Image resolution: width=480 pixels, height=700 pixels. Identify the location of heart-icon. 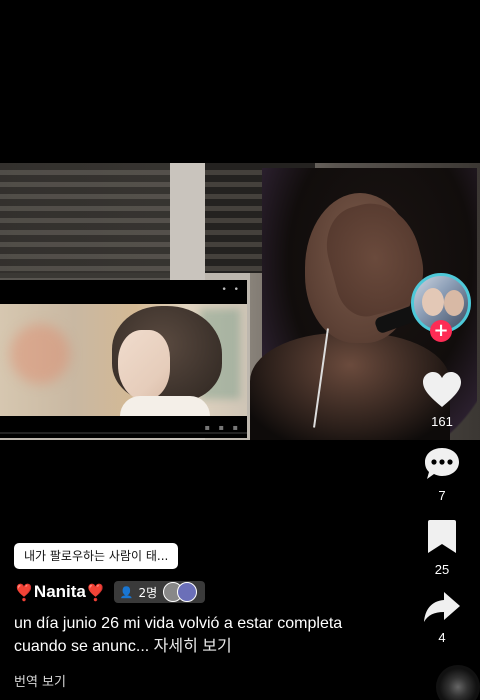
(442, 389).